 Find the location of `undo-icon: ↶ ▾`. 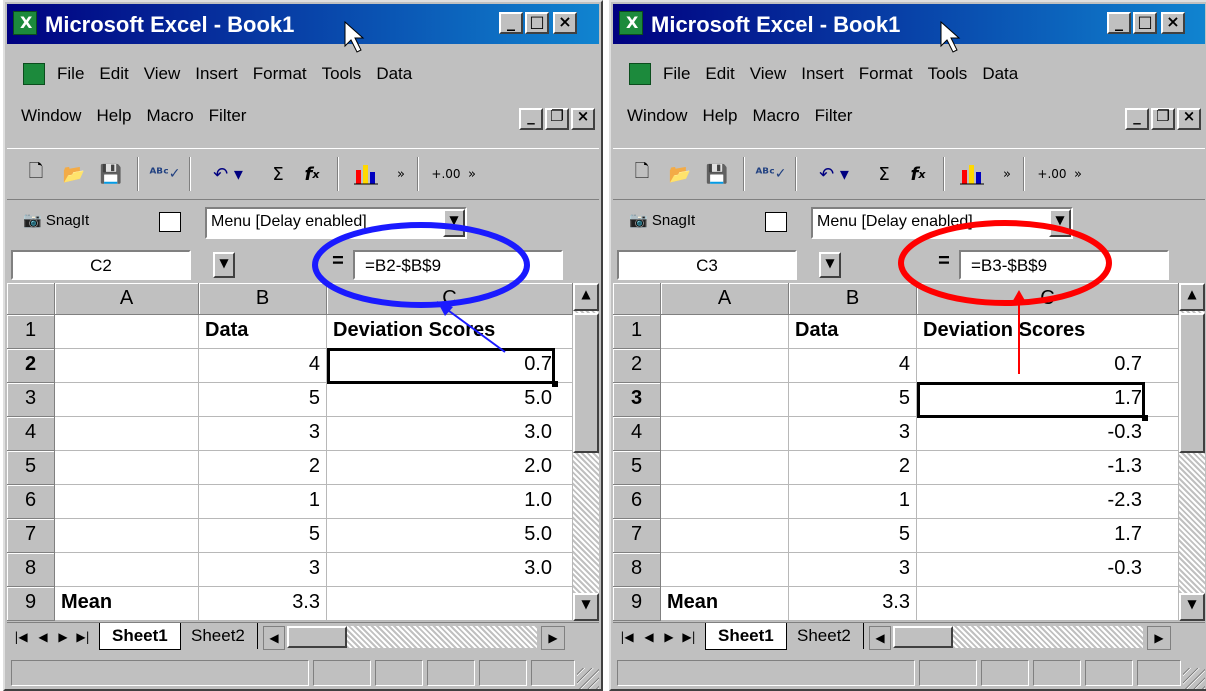

undo-icon: ↶ ▾ is located at coordinates (228, 174).